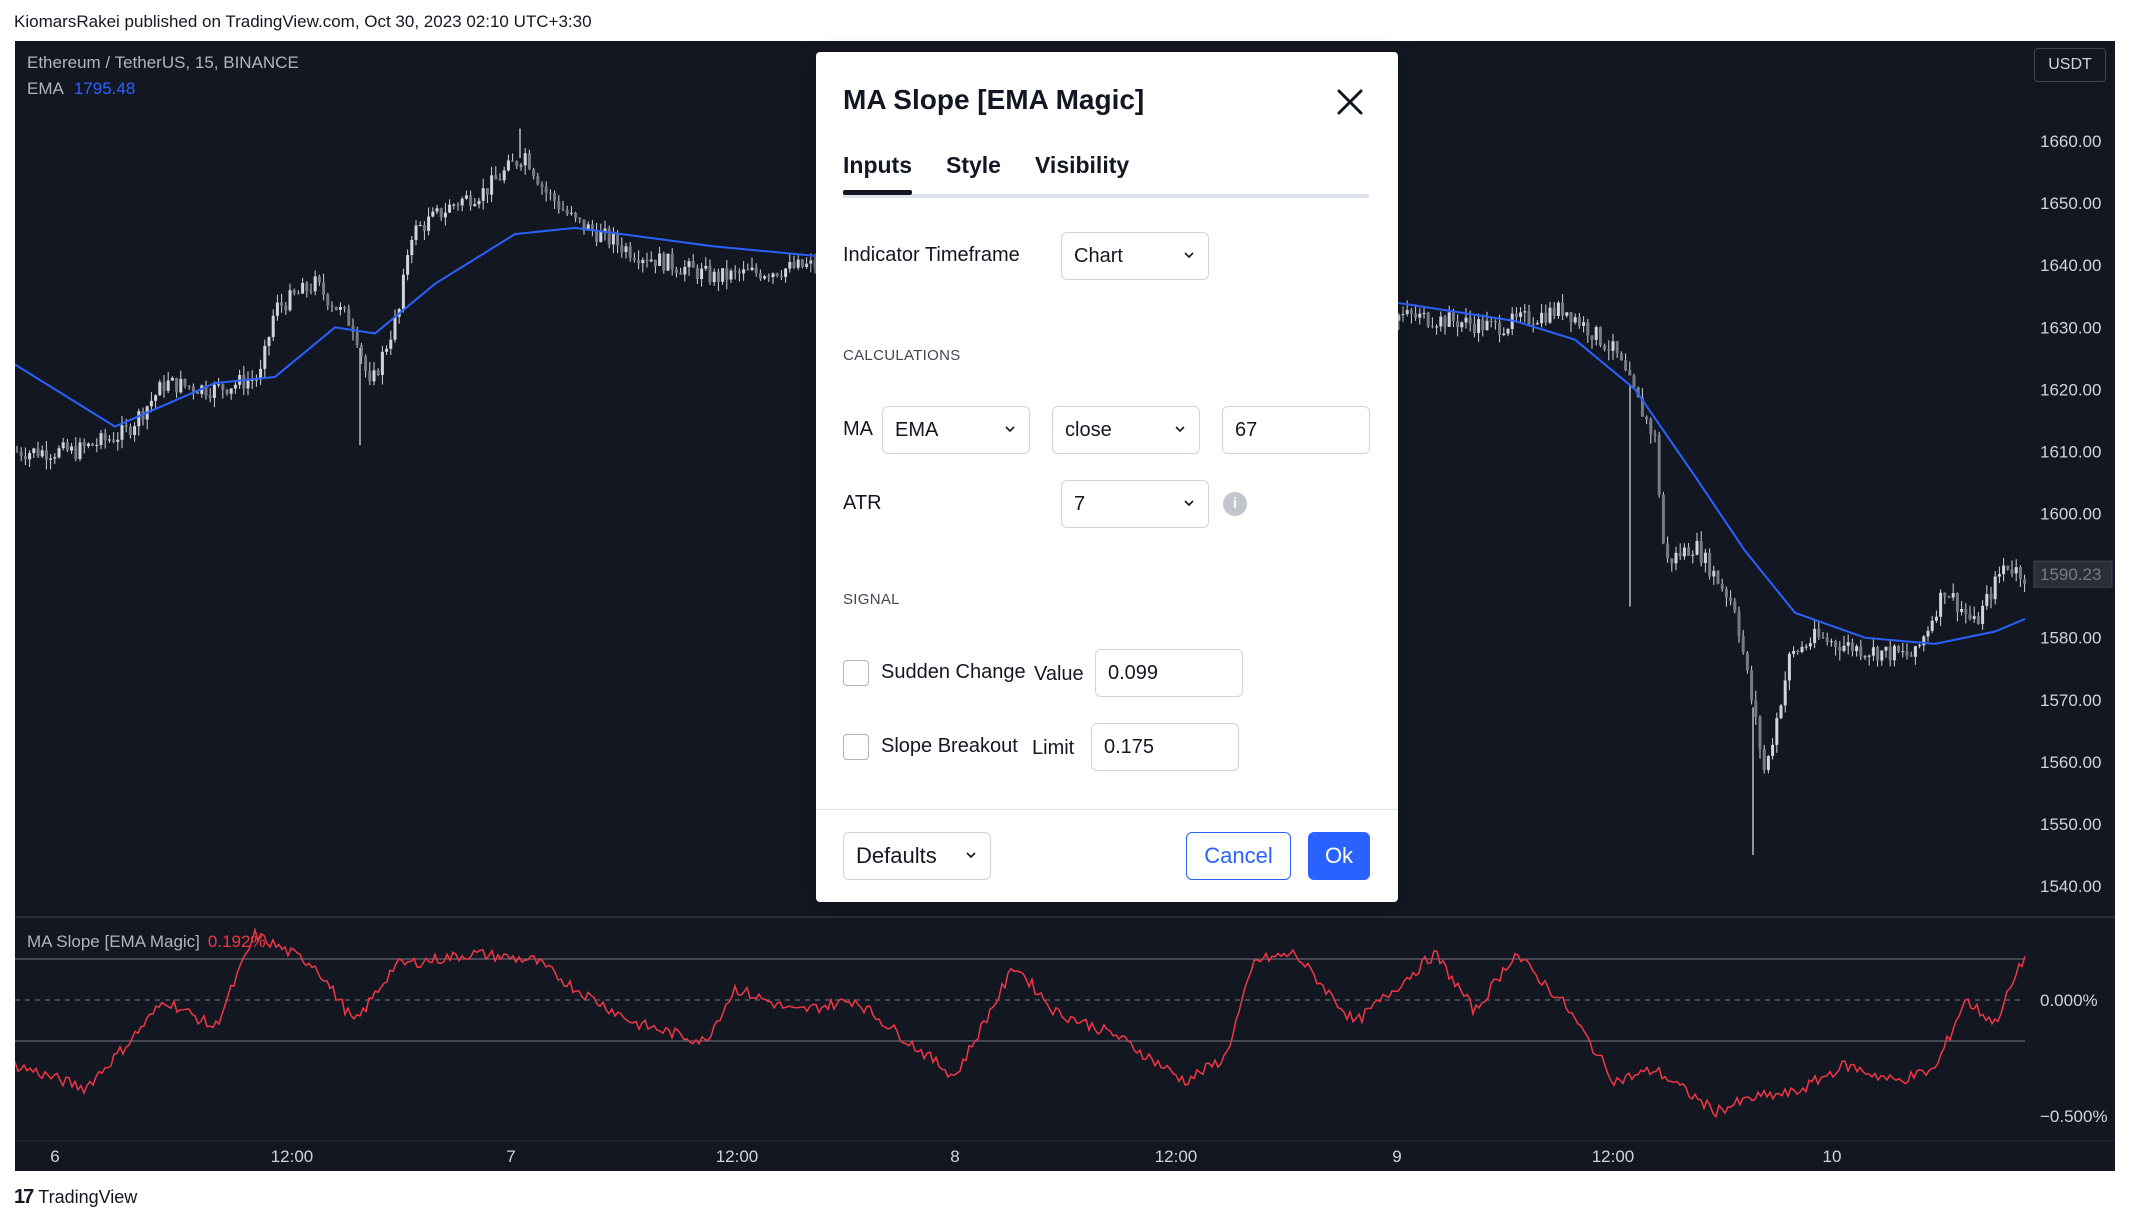  What do you see at coordinates (1235, 504) in the screenshot?
I see `info-icon: i` at bounding box center [1235, 504].